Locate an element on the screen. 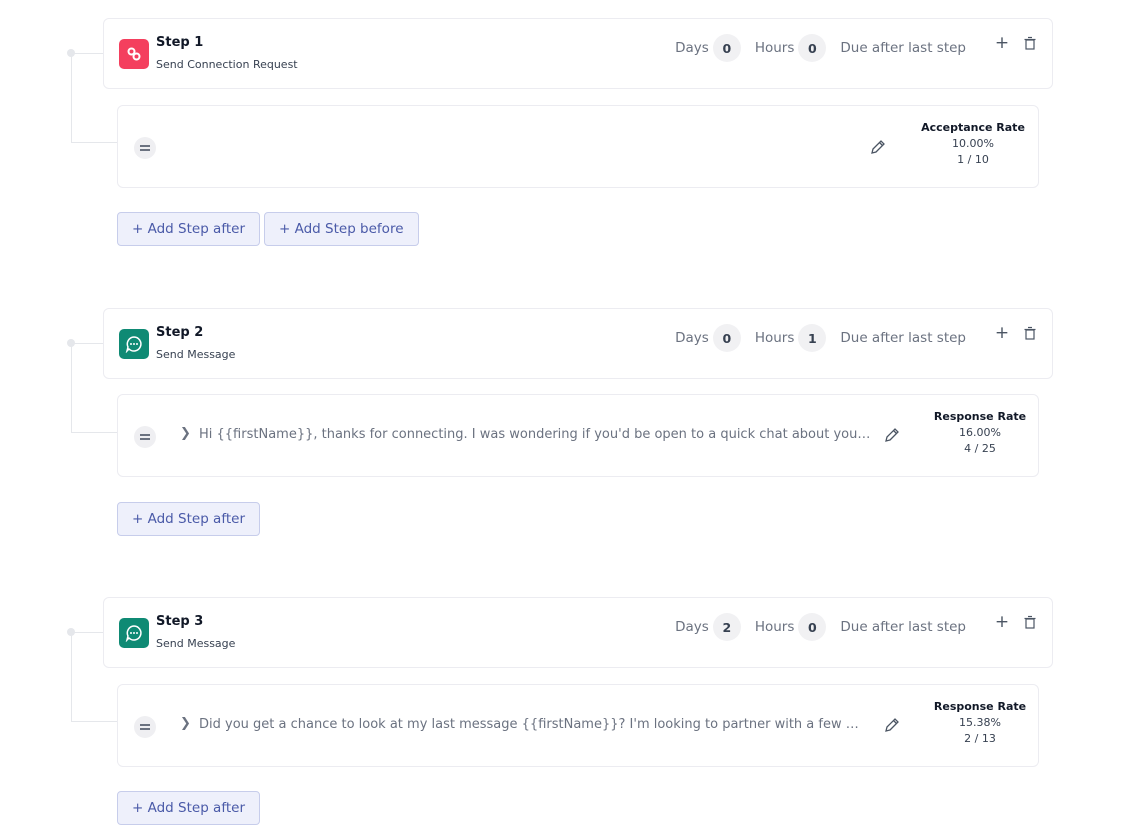 This screenshot has width=1127, height=825. link-icon is located at coordinates (134, 54).